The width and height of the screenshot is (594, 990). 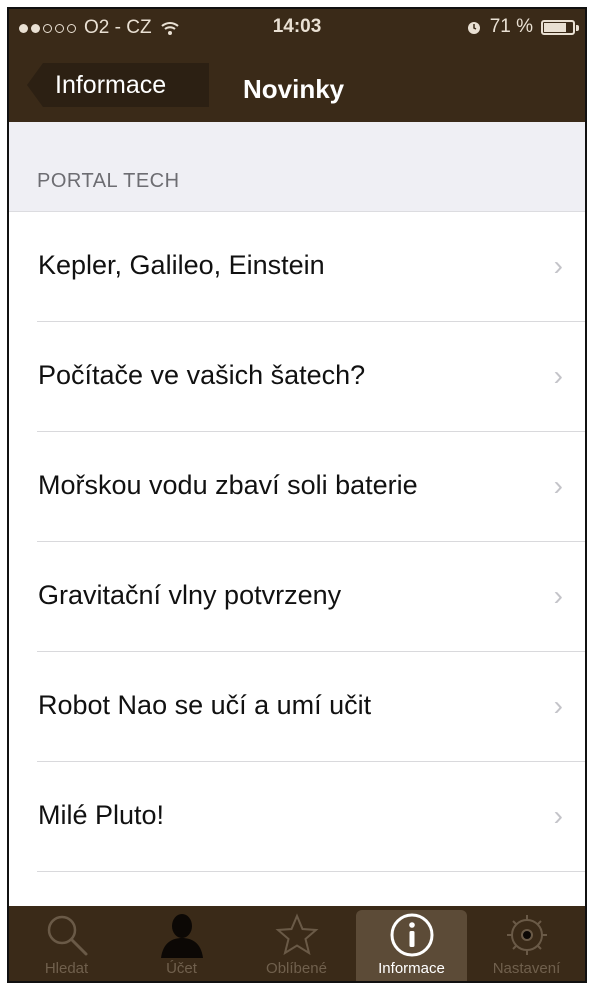 I want to click on section-header-label: PORTAL TECH, so click(x=108, y=181).